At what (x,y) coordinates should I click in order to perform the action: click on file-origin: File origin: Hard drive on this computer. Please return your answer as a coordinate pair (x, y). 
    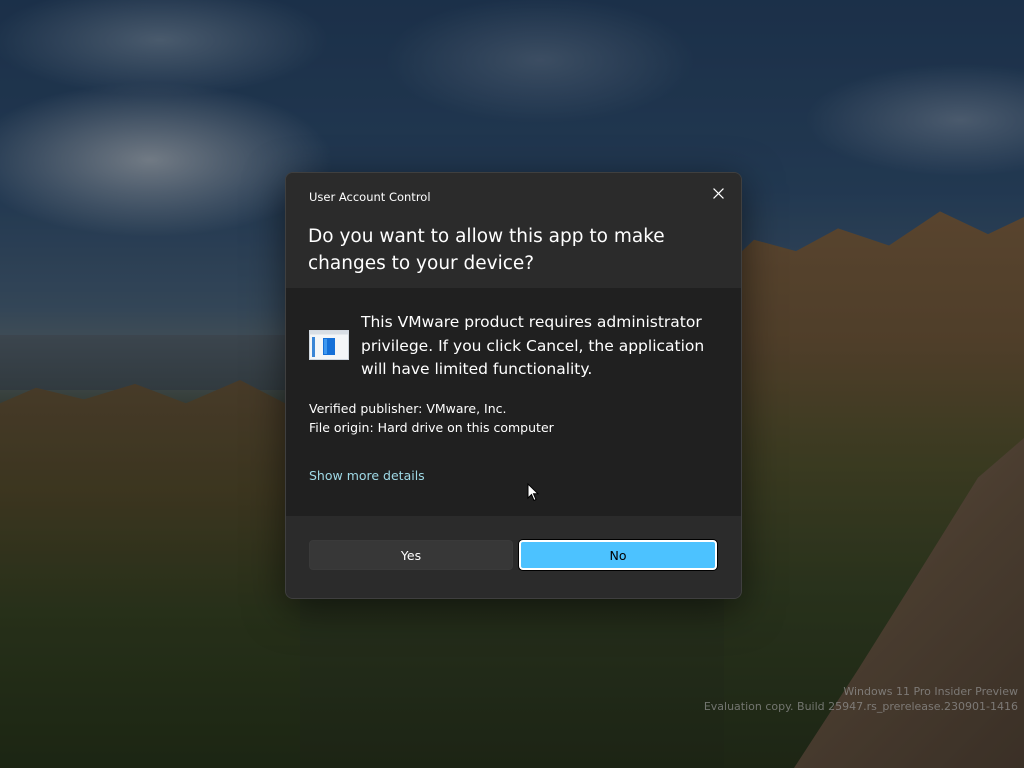
    Looking at the image, I should click on (431, 427).